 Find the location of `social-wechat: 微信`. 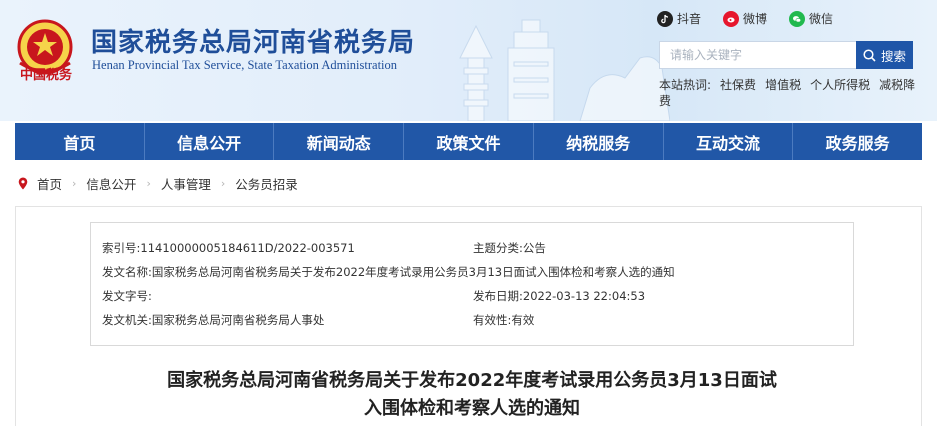

social-wechat: 微信 is located at coordinates (811, 18).